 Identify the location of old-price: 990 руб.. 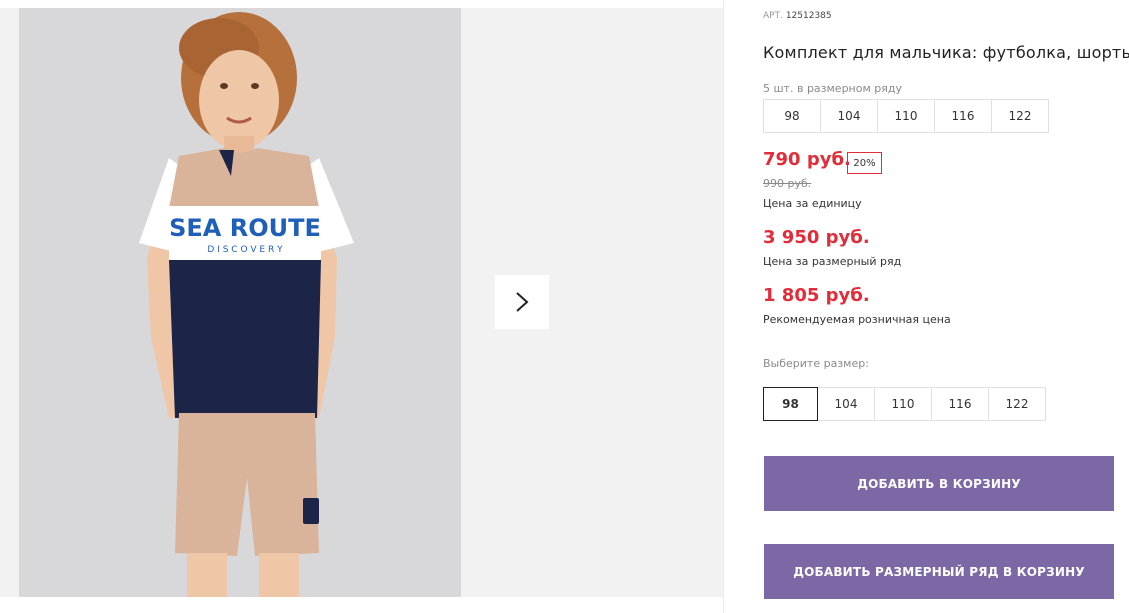
(787, 183).